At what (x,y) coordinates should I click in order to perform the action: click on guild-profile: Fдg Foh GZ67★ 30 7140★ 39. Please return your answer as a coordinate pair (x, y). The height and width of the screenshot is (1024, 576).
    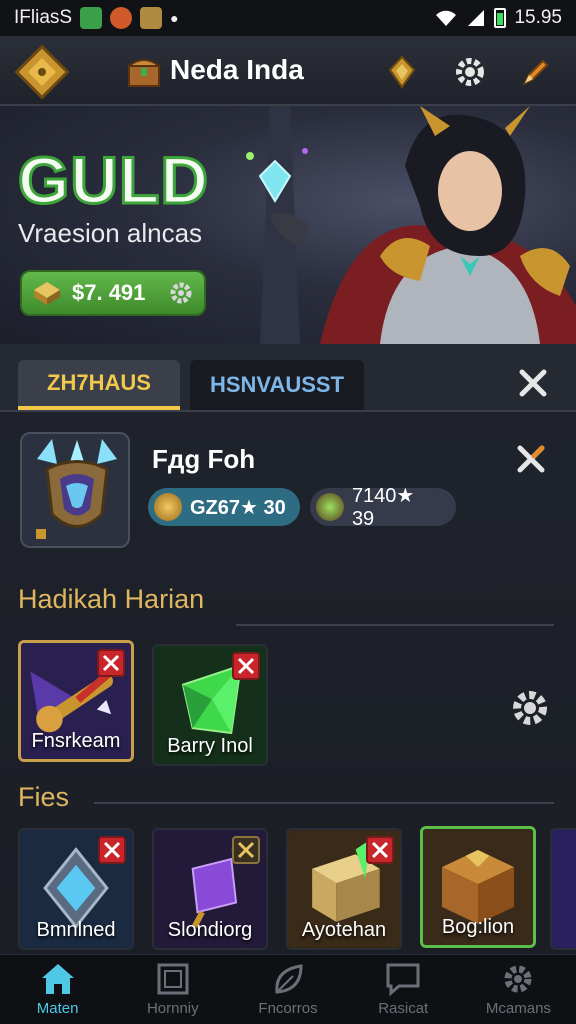
    Looking at the image, I should click on (288, 487).